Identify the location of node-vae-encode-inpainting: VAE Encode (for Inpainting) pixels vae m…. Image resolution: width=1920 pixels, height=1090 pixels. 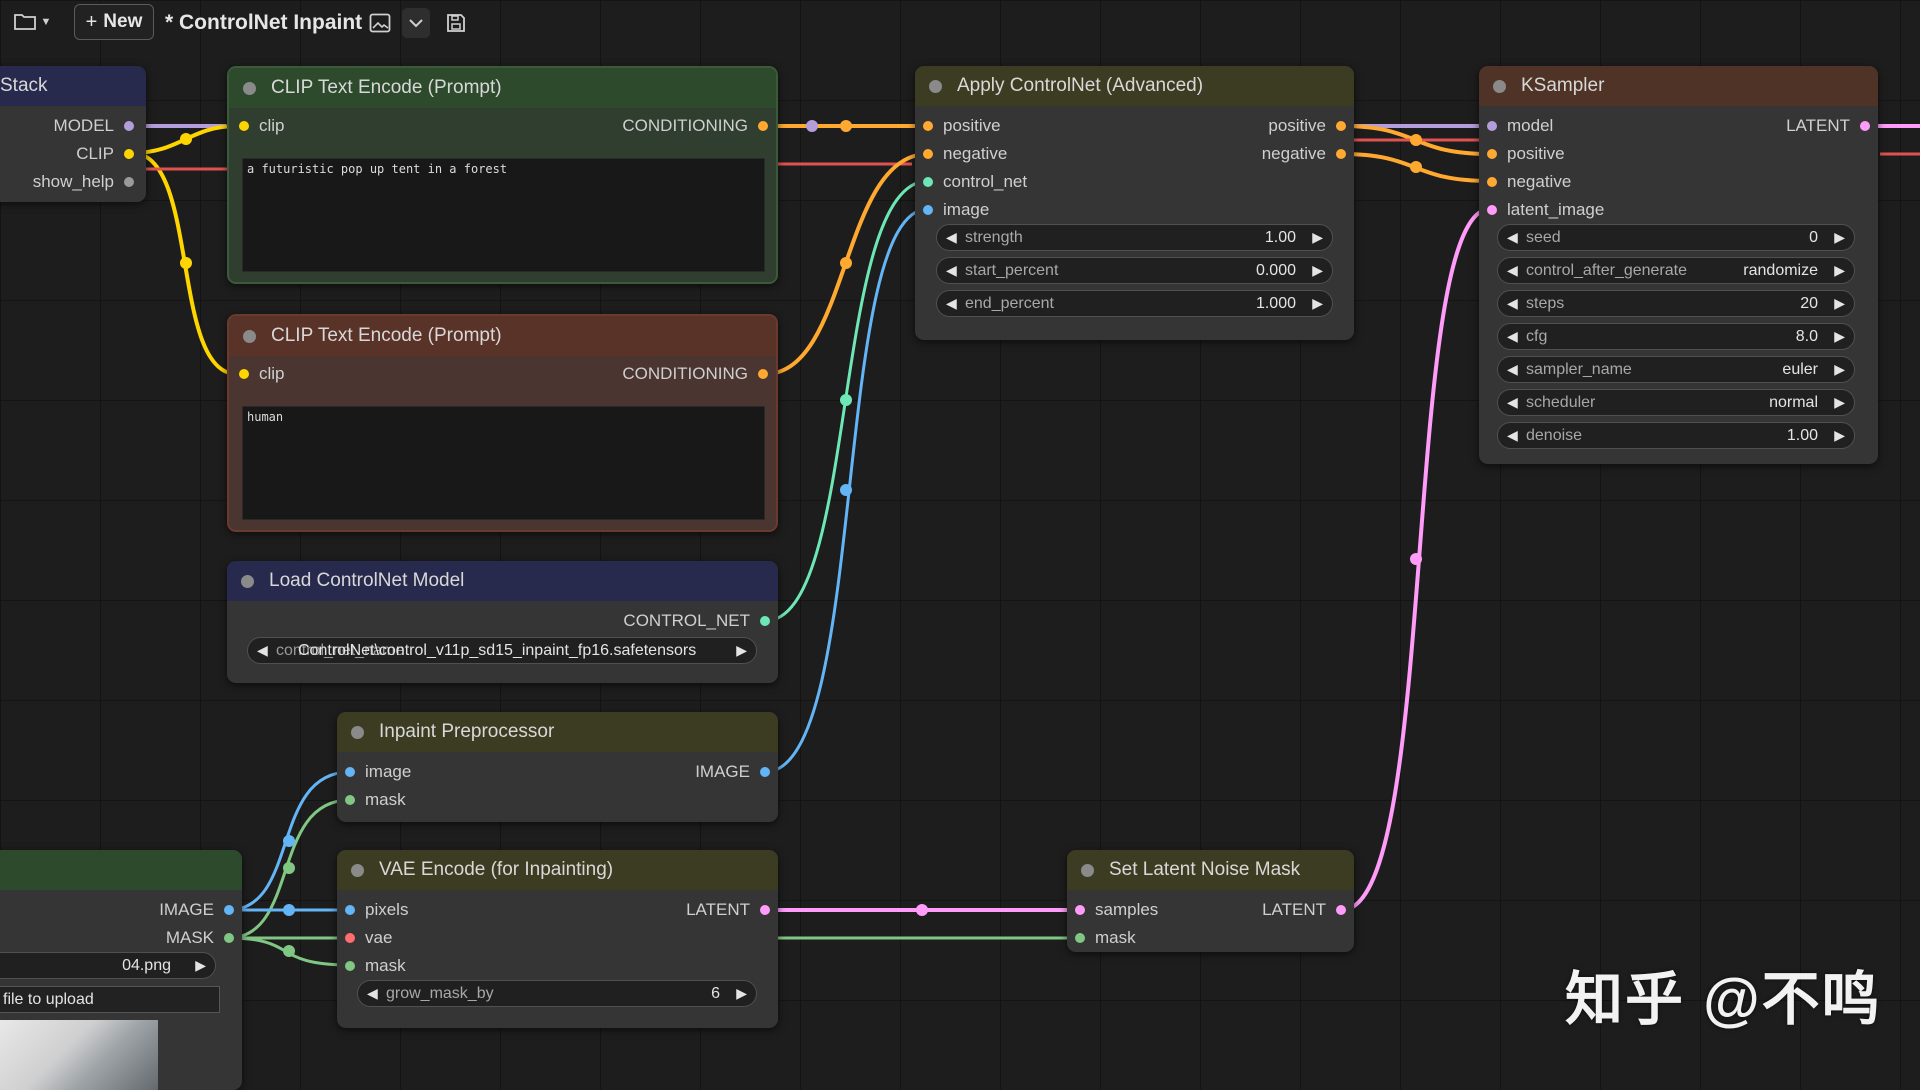
(557, 939).